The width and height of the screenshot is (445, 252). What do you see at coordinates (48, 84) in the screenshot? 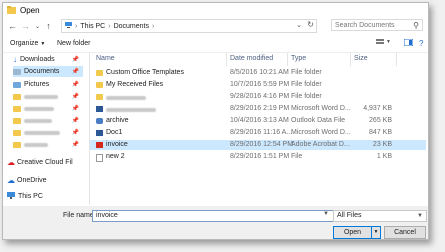
I see `sidebar-item-pictures: Pictures 📌` at bounding box center [48, 84].